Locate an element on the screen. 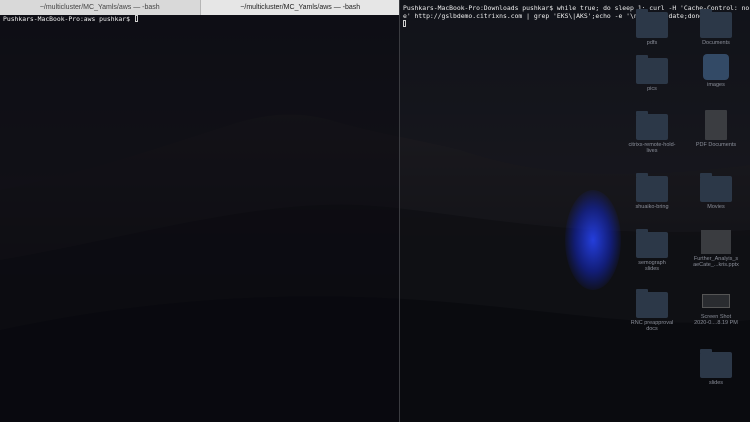  desktop-item-screen-shot: Screen Shot 2020-0....8.19 PM is located at coordinates (716, 310).